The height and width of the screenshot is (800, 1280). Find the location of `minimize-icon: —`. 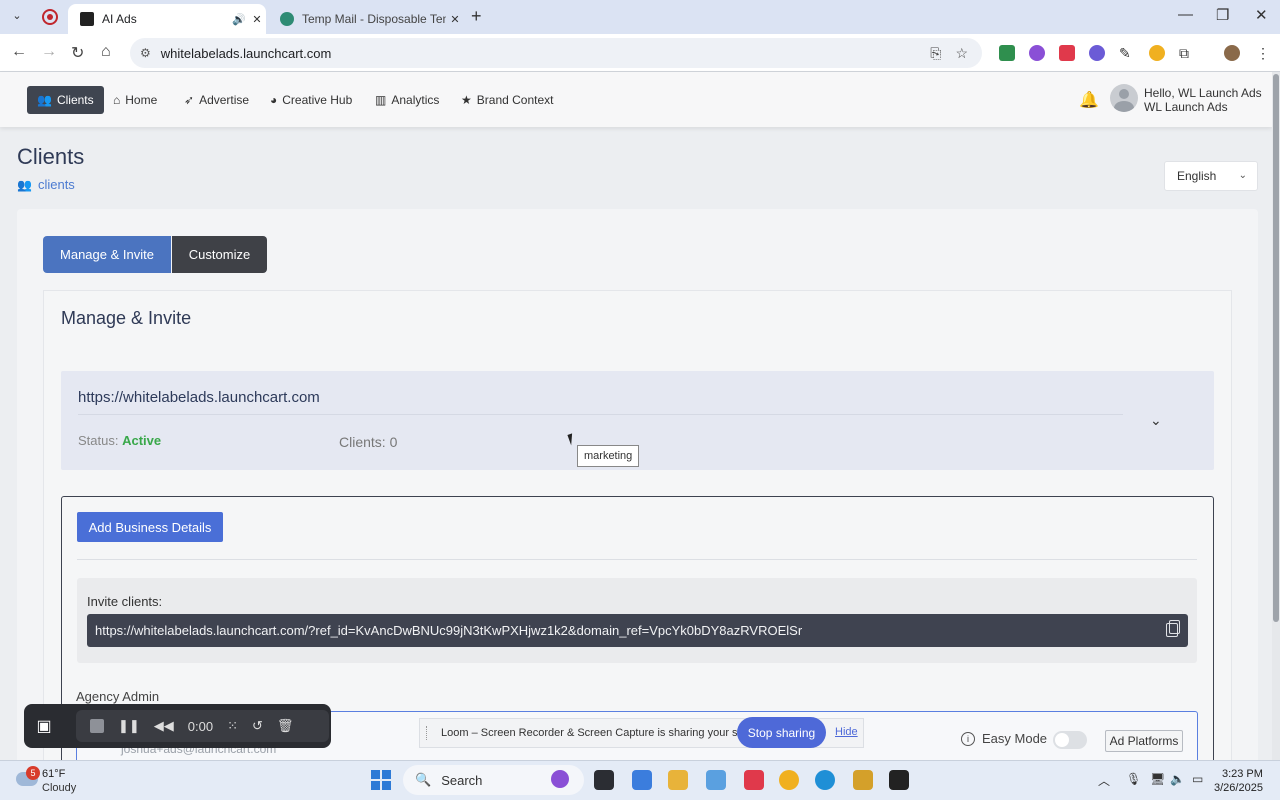

minimize-icon: — is located at coordinates (1185, 14).